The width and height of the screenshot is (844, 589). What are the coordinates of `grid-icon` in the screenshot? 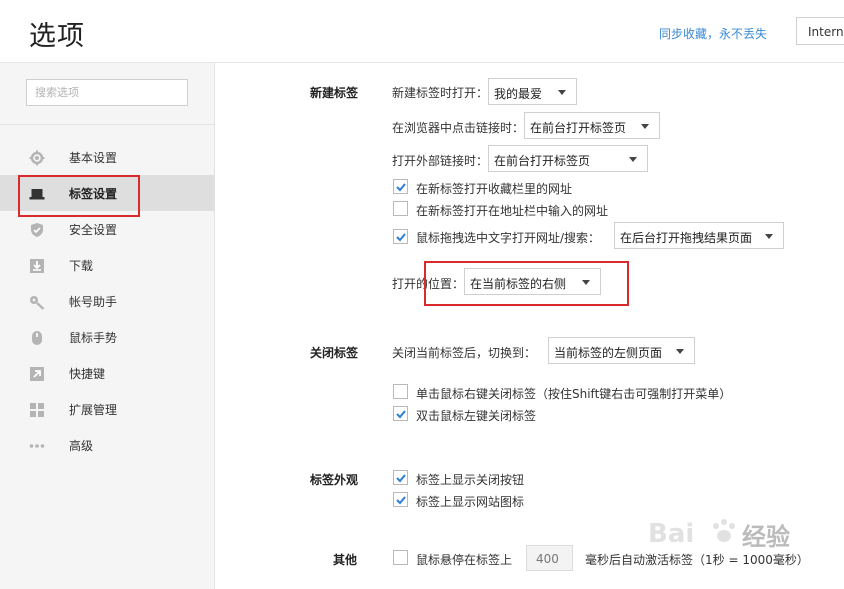 It's located at (37, 409).